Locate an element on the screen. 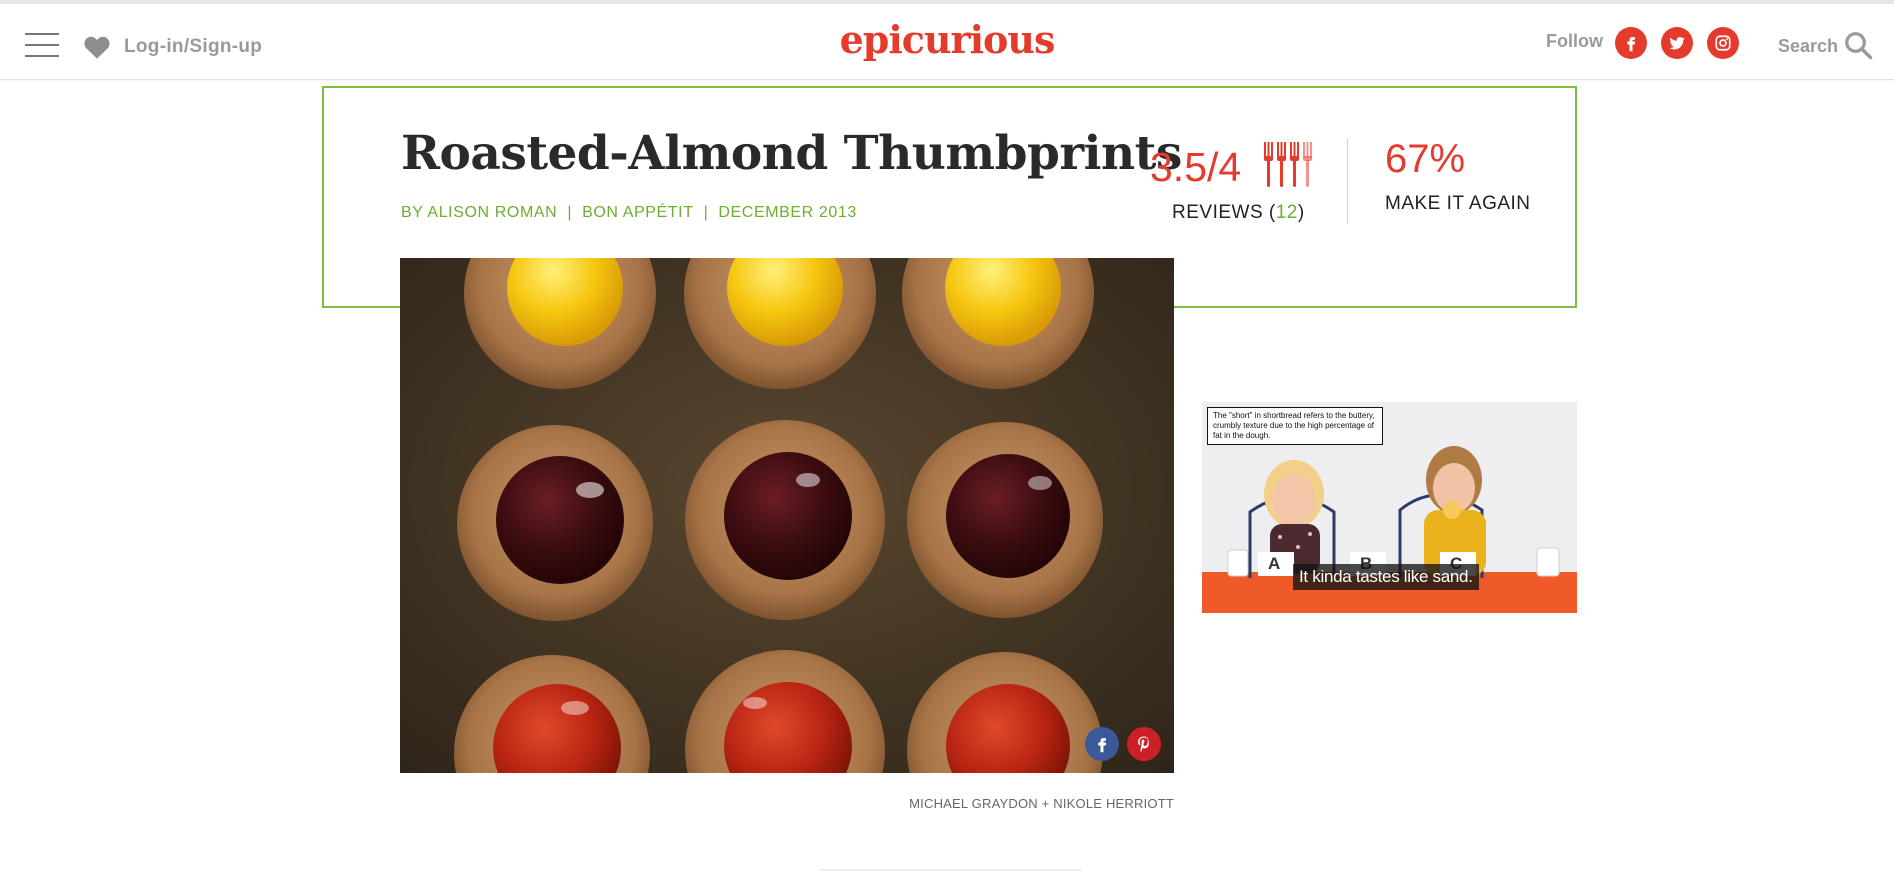 The width and height of the screenshot is (1894, 872). logo-text: epicurious is located at coordinates (948, 39).